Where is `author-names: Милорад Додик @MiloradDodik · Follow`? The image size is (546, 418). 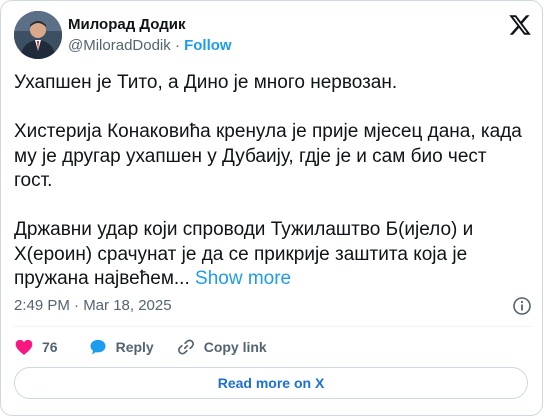 author-names: Милорад Додик @MiloradDodik · Follow is located at coordinates (150, 35).